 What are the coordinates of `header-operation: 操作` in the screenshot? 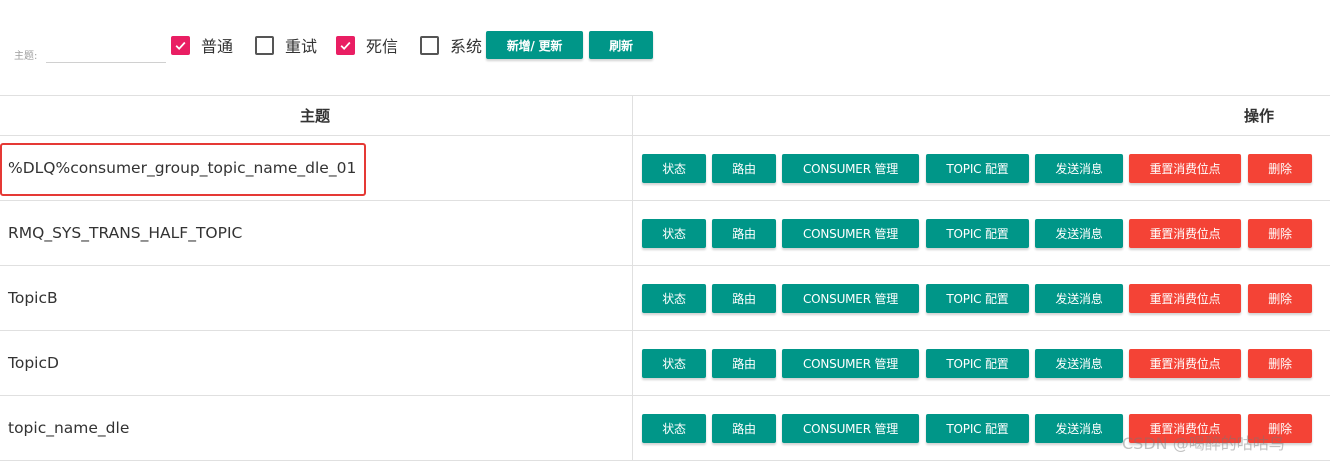 It's located at (1259, 116).